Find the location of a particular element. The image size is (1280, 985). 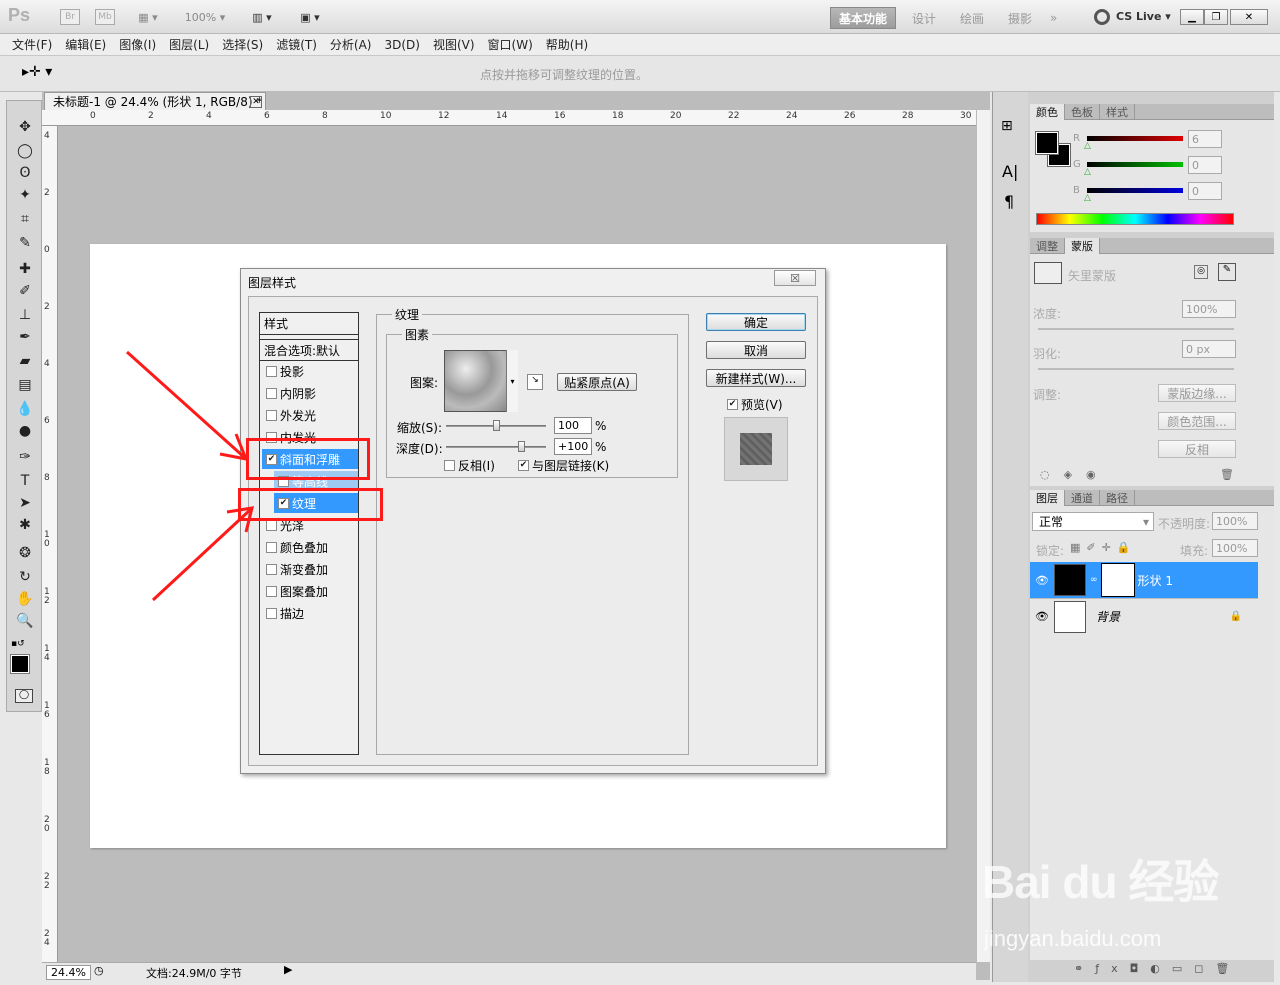

blur-tool-icon: 💧 is located at coordinates (25, 409).